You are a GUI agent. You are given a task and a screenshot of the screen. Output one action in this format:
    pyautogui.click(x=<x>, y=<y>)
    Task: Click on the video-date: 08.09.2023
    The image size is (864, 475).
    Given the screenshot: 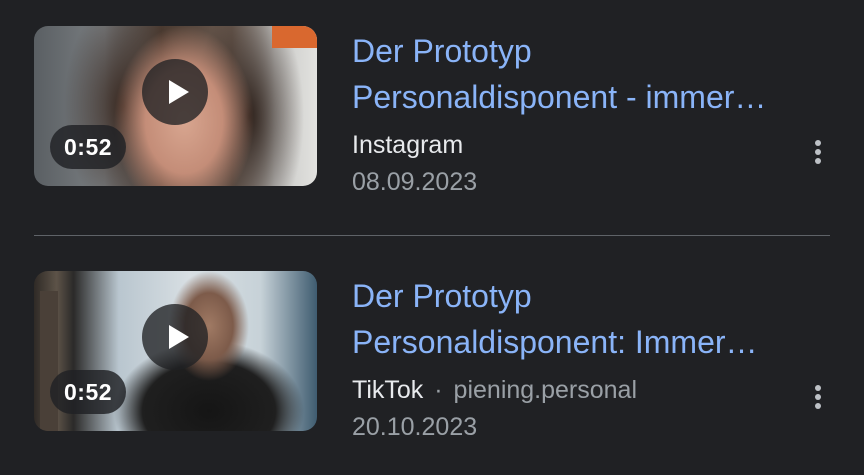 What is the action you would take?
    pyautogui.click(x=415, y=182)
    